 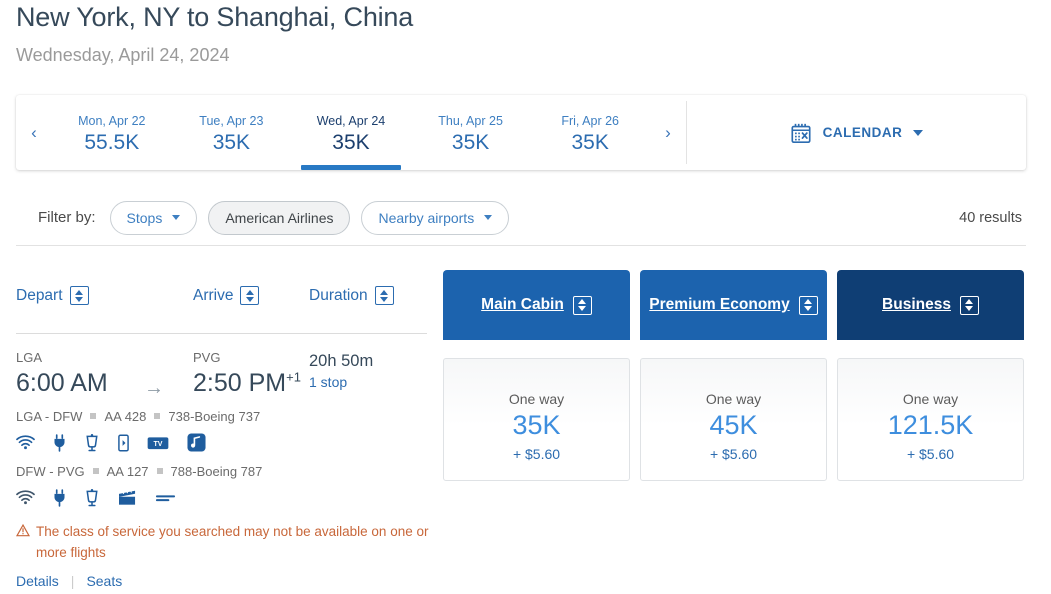 I want to click on date-day-fri-apr-26: Fri, Apr 26 35K, so click(x=590, y=132).